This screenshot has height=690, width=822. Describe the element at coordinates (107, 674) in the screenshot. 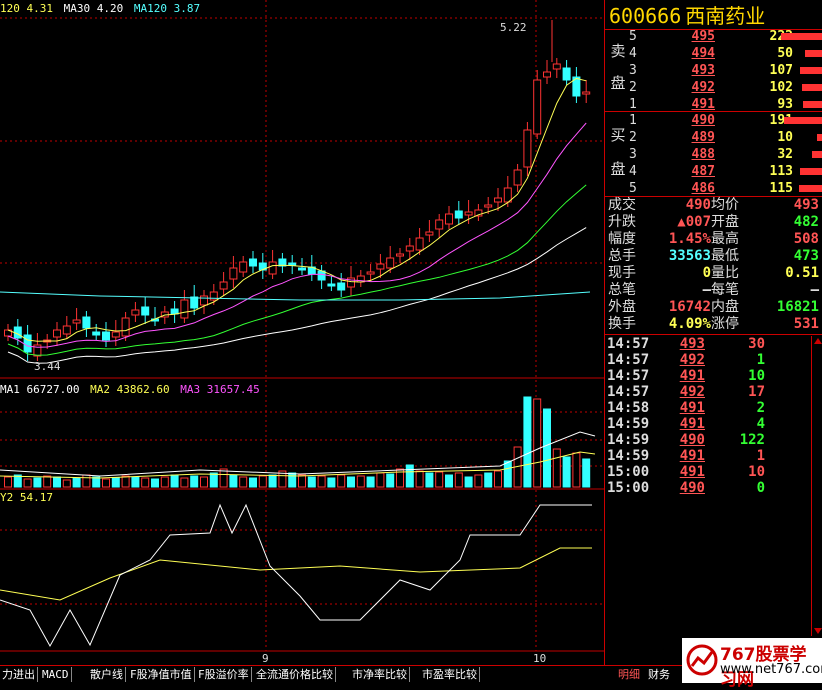

I see `indicator-tab: 散户线` at that location.